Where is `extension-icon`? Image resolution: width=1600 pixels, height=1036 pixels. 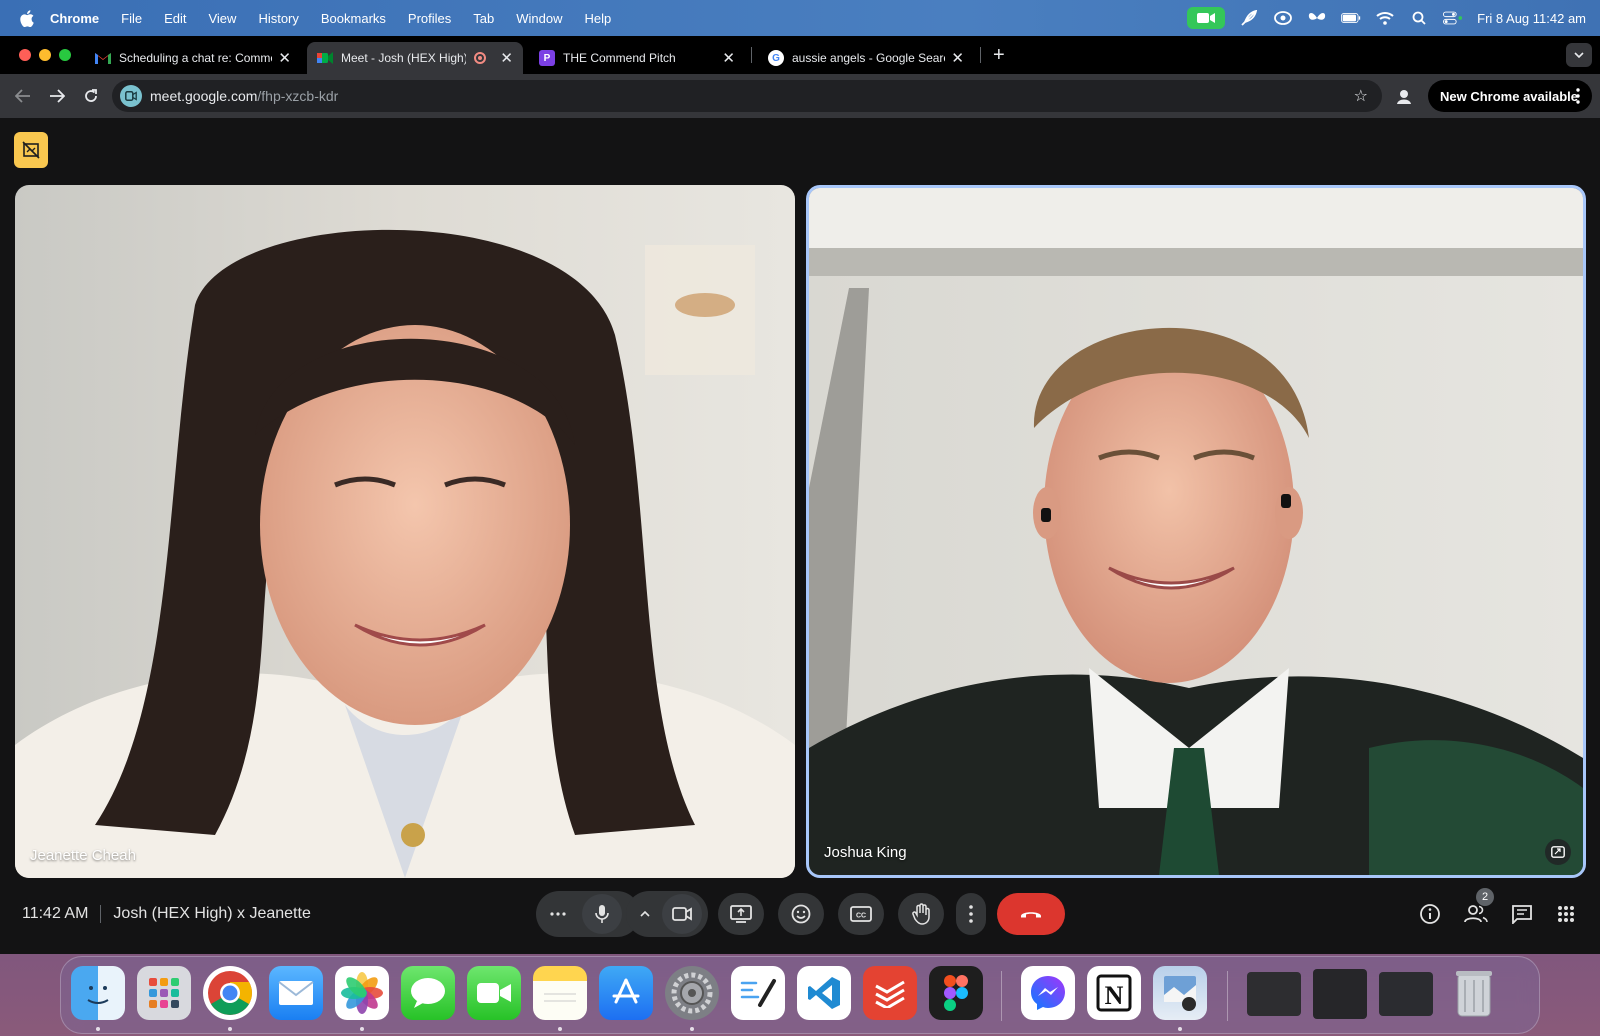
extension-icon is located at coordinates (1404, 96).